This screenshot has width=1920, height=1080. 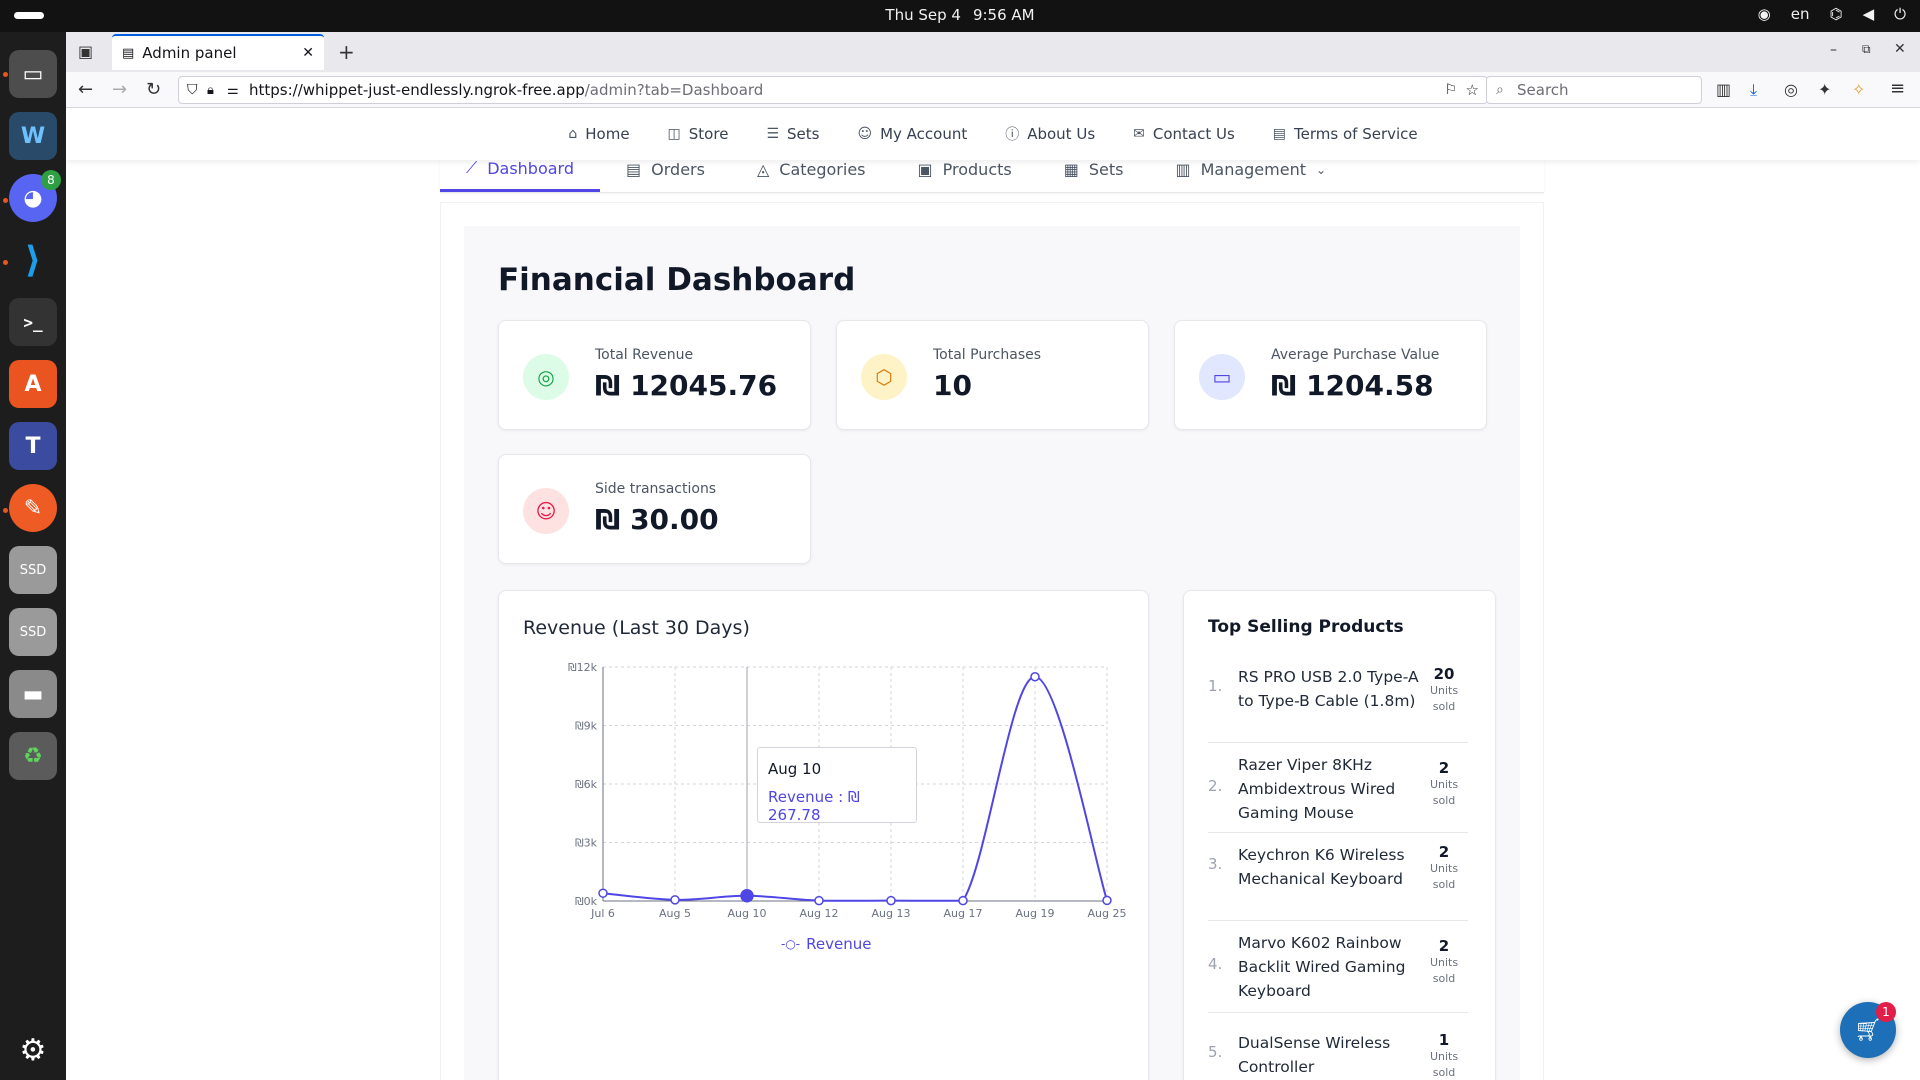 What do you see at coordinates (33, 694) in the screenshot?
I see `drive-icon: ▬` at bounding box center [33, 694].